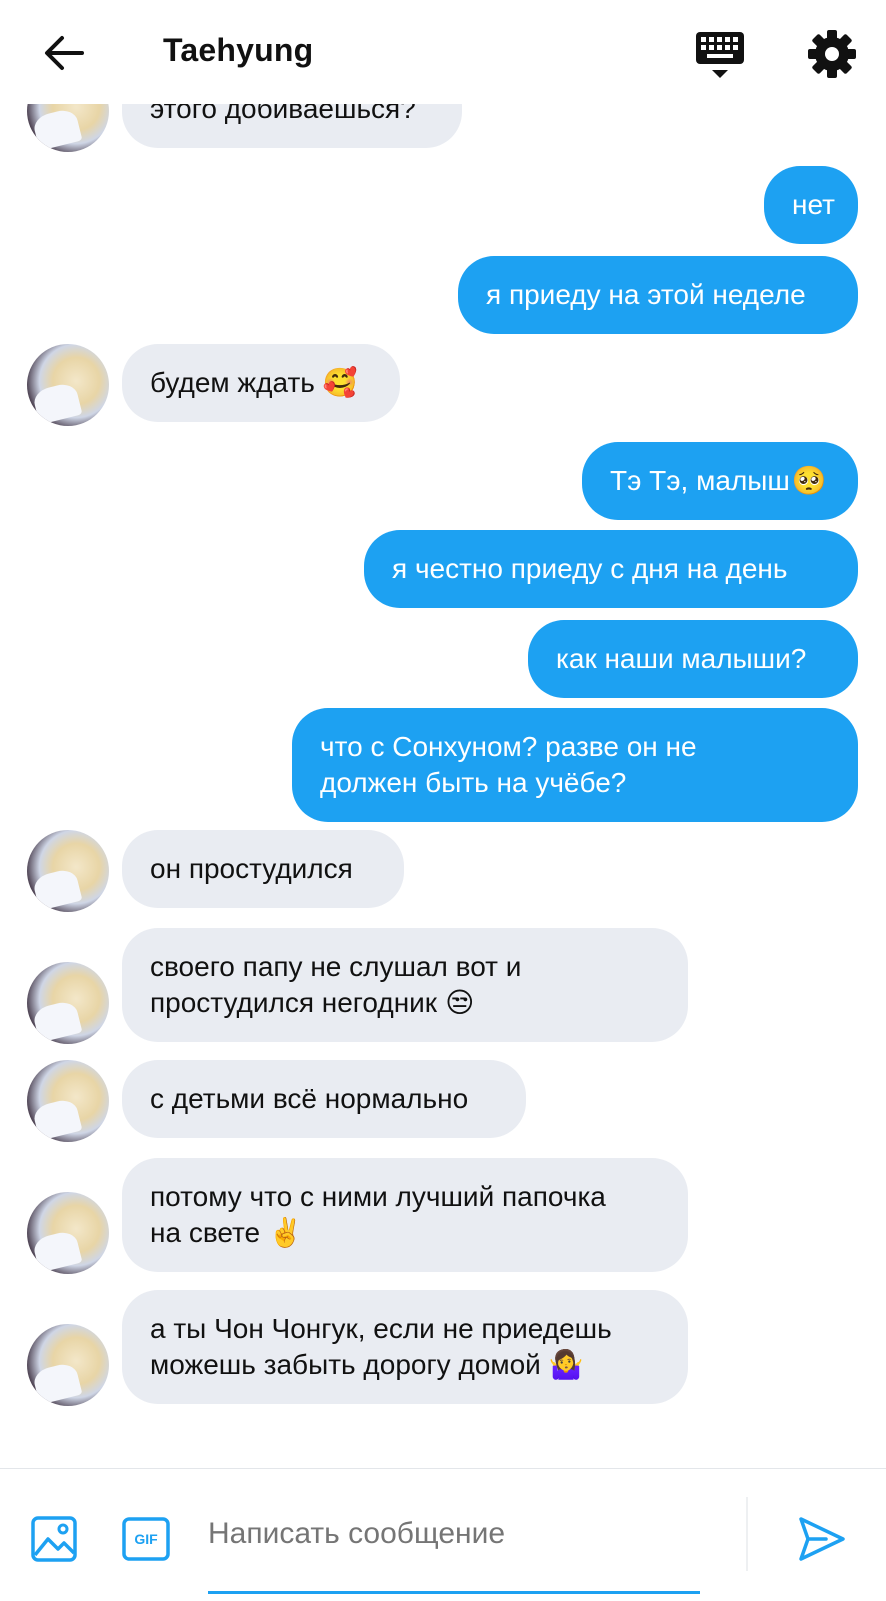 This screenshot has width=886, height=1601. Describe the element at coordinates (809, 480) in the screenshot. I see `pleading-face-emoji: 🥺` at that location.